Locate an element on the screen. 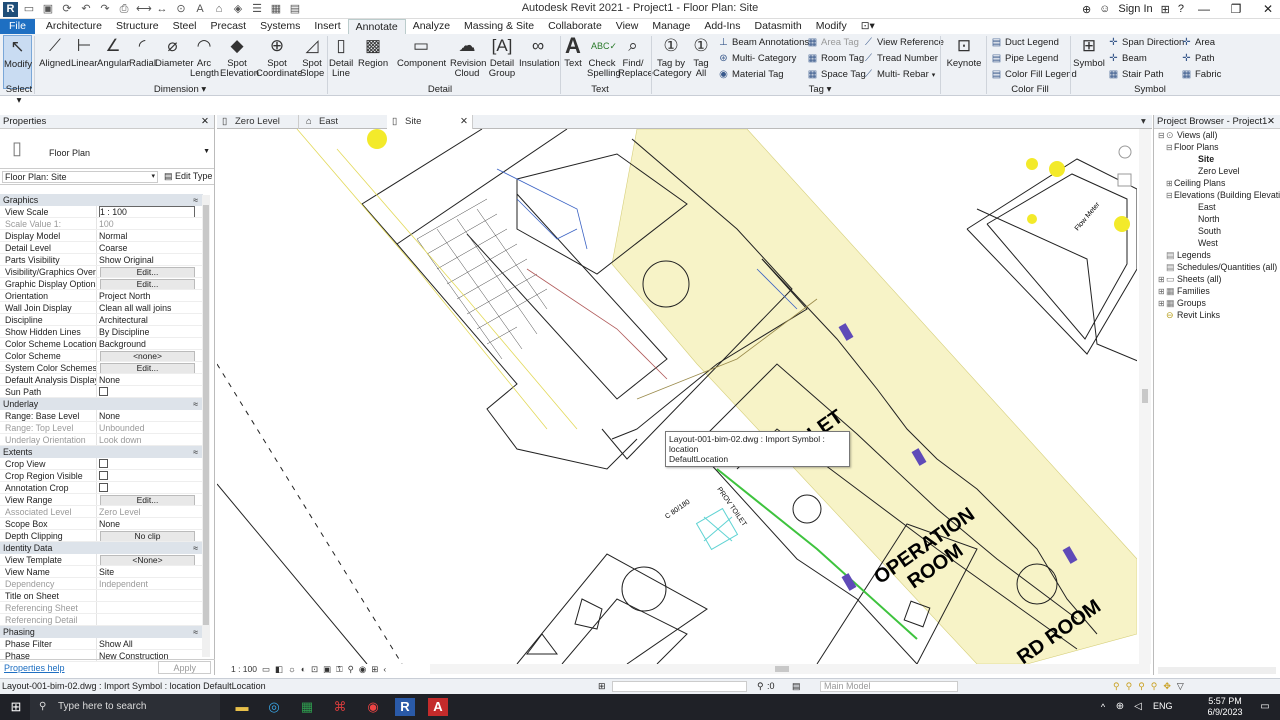  tab-precast: Precast is located at coordinates (229, 26).